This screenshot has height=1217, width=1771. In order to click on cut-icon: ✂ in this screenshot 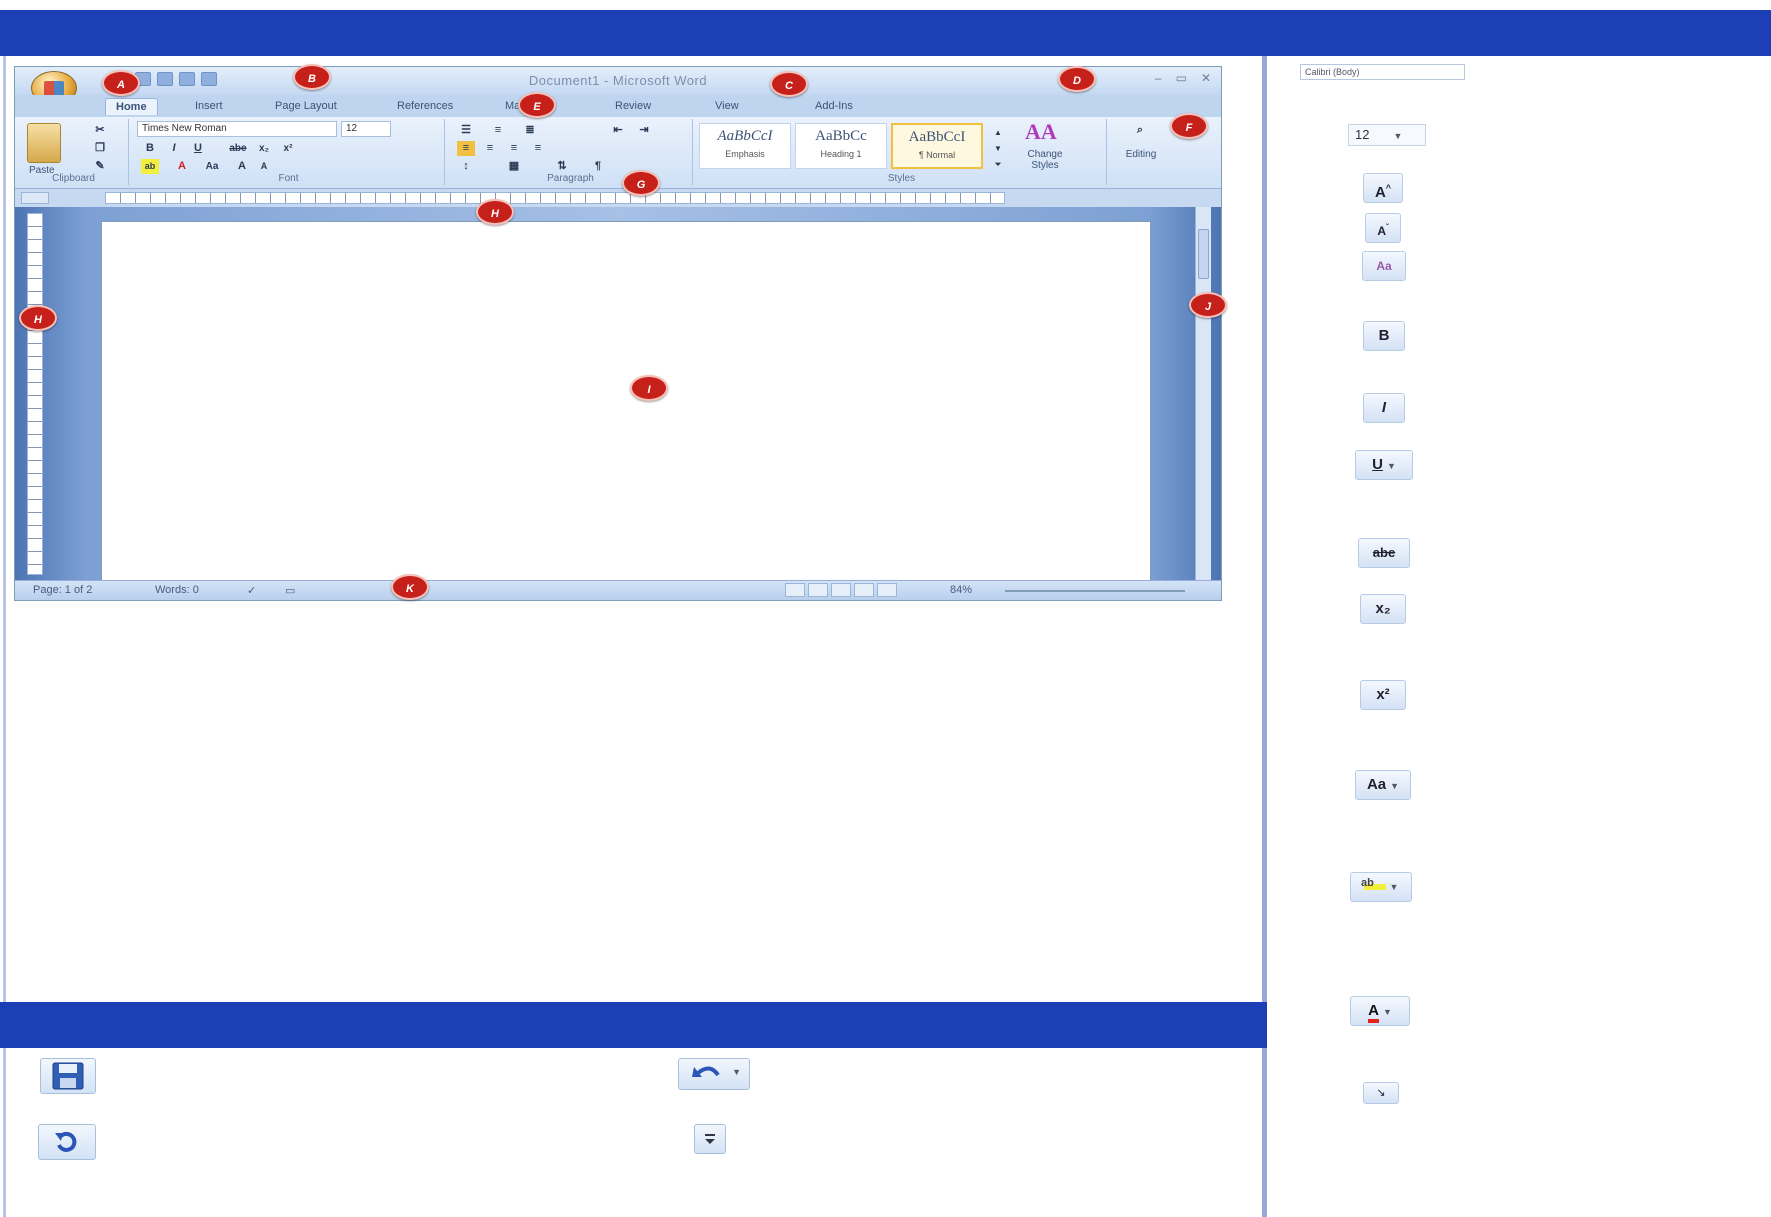, I will do `click(100, 130)`.